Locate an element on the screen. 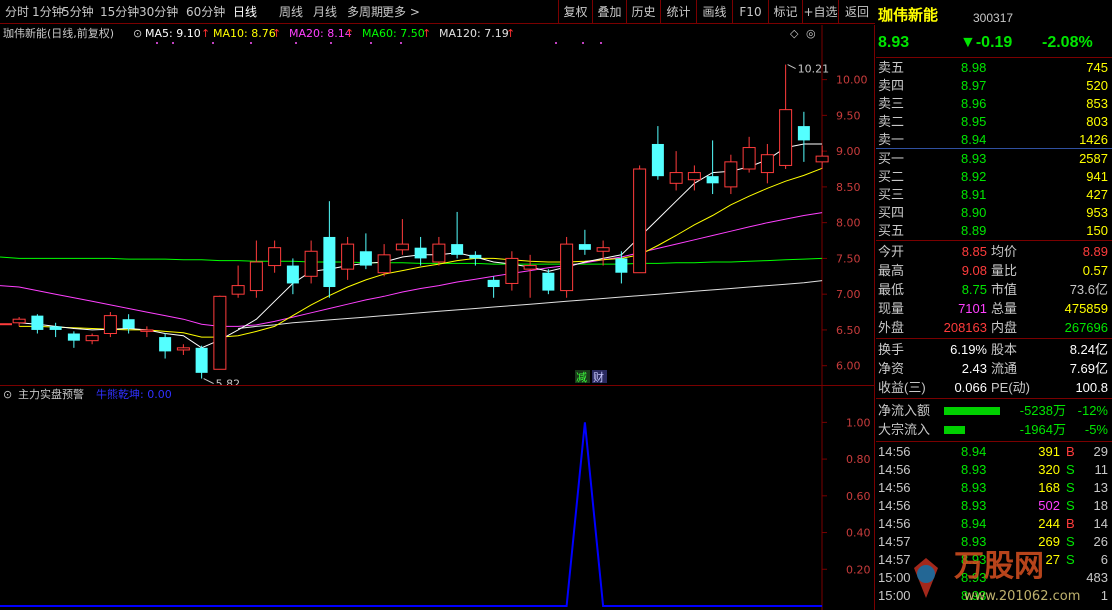 Image resolution: width=1112 pixels, height=610 pixels. stat-value: 475859 is located at coordinates (1086, 308).